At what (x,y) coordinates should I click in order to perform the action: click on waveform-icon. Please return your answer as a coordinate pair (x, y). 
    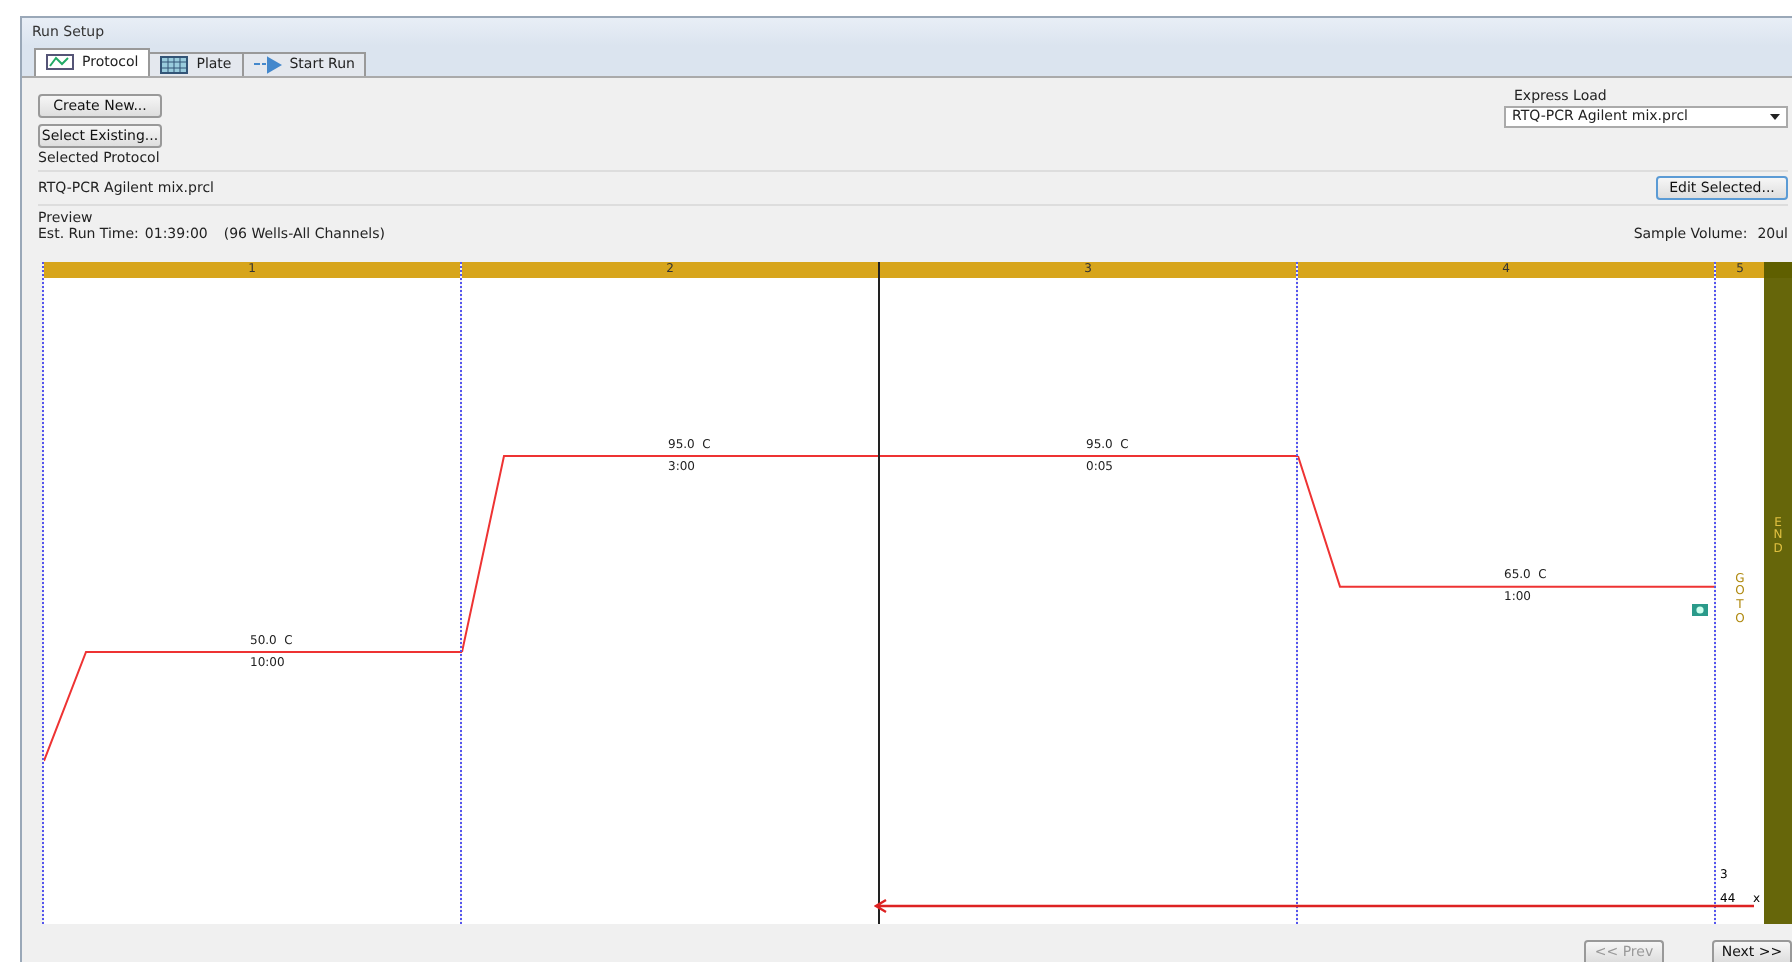
    Looking at the image, I should click on (60, 62).